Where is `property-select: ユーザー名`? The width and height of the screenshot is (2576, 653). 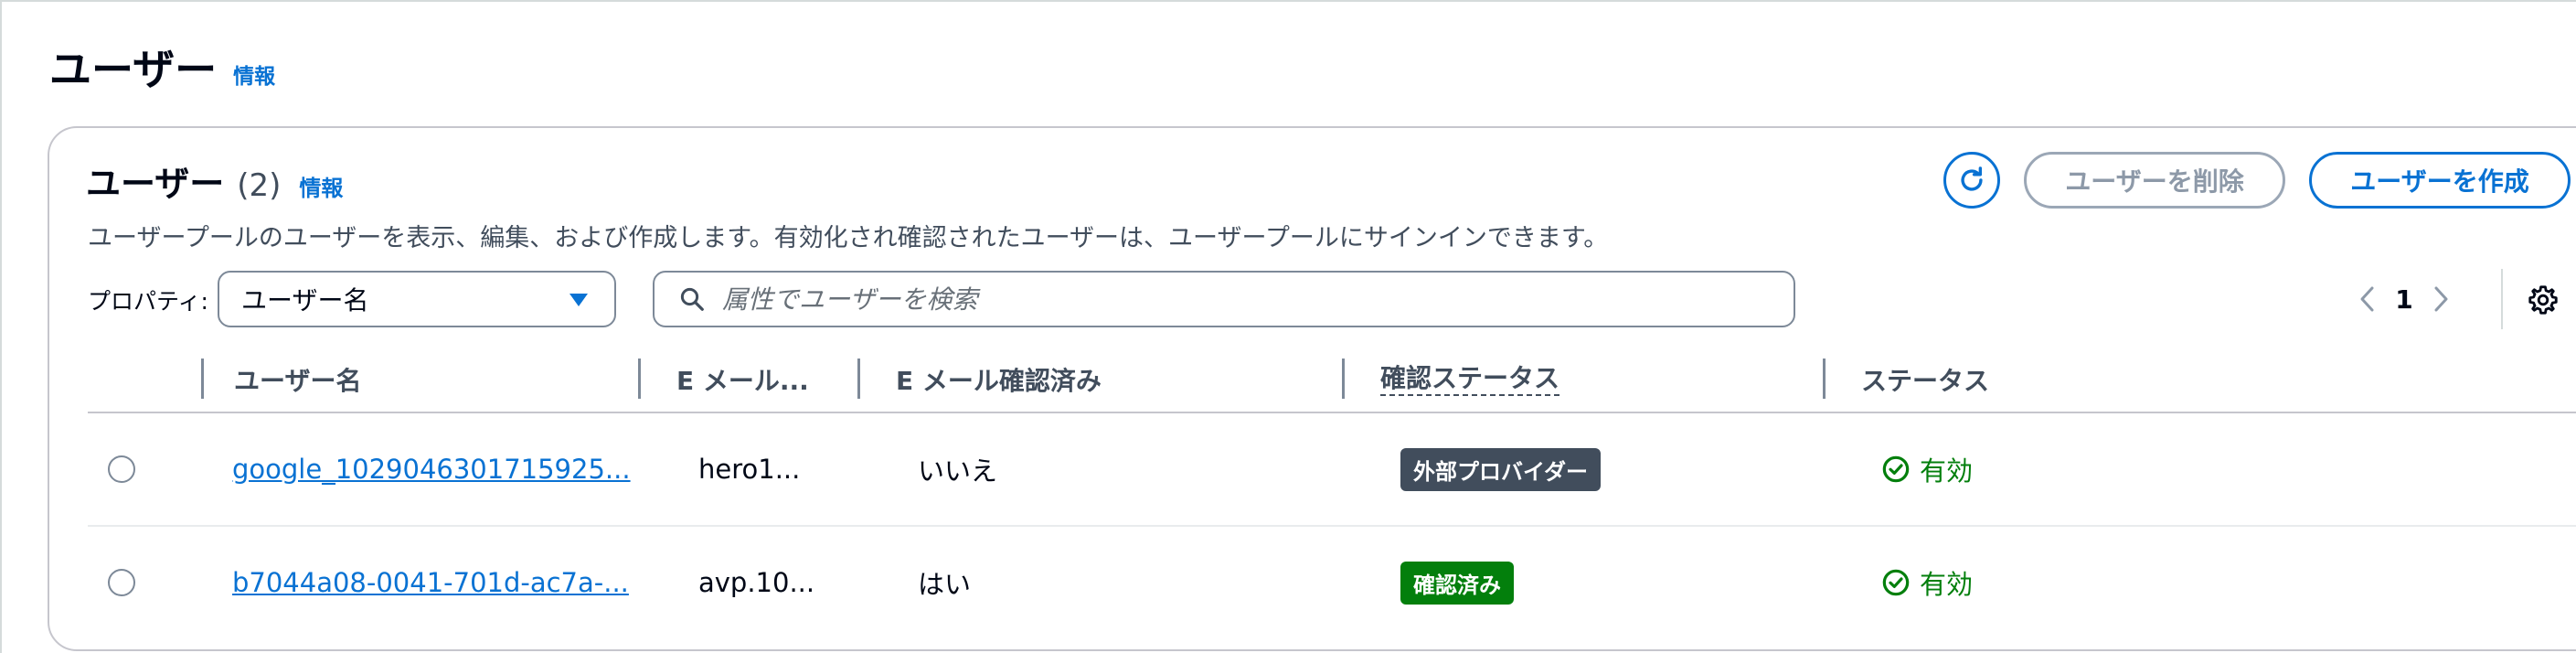
property-select: ユーザー名 is located at coordinates (417, 299).